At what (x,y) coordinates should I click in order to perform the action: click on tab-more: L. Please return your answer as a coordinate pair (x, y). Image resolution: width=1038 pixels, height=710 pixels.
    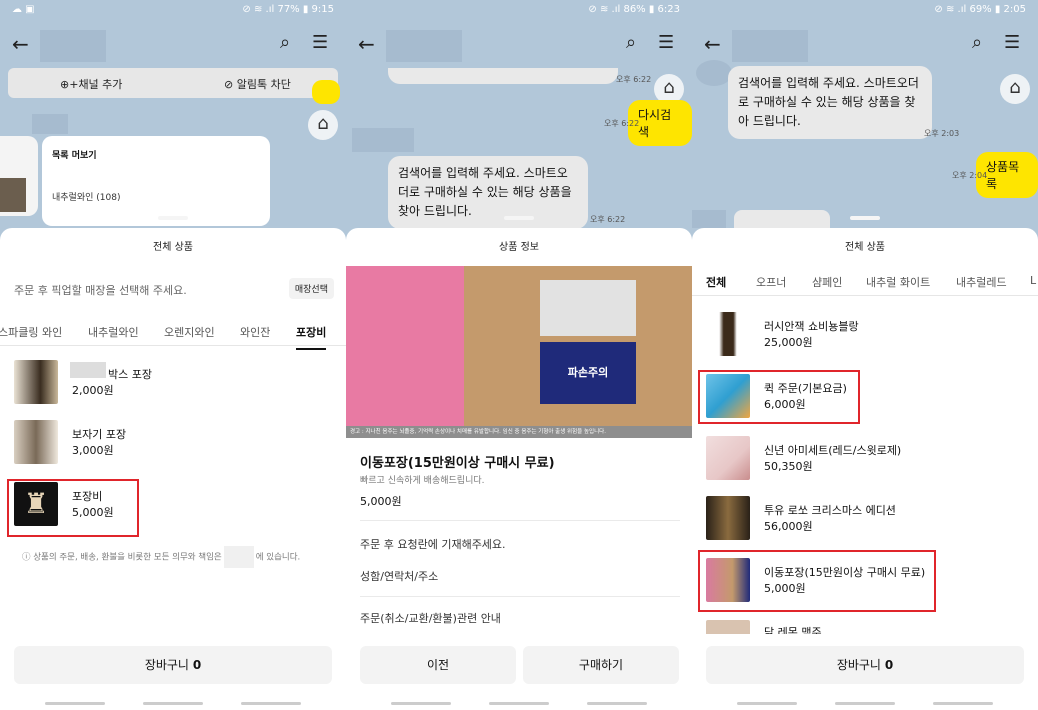
    Looking at the image, I should click on (1033, 280).